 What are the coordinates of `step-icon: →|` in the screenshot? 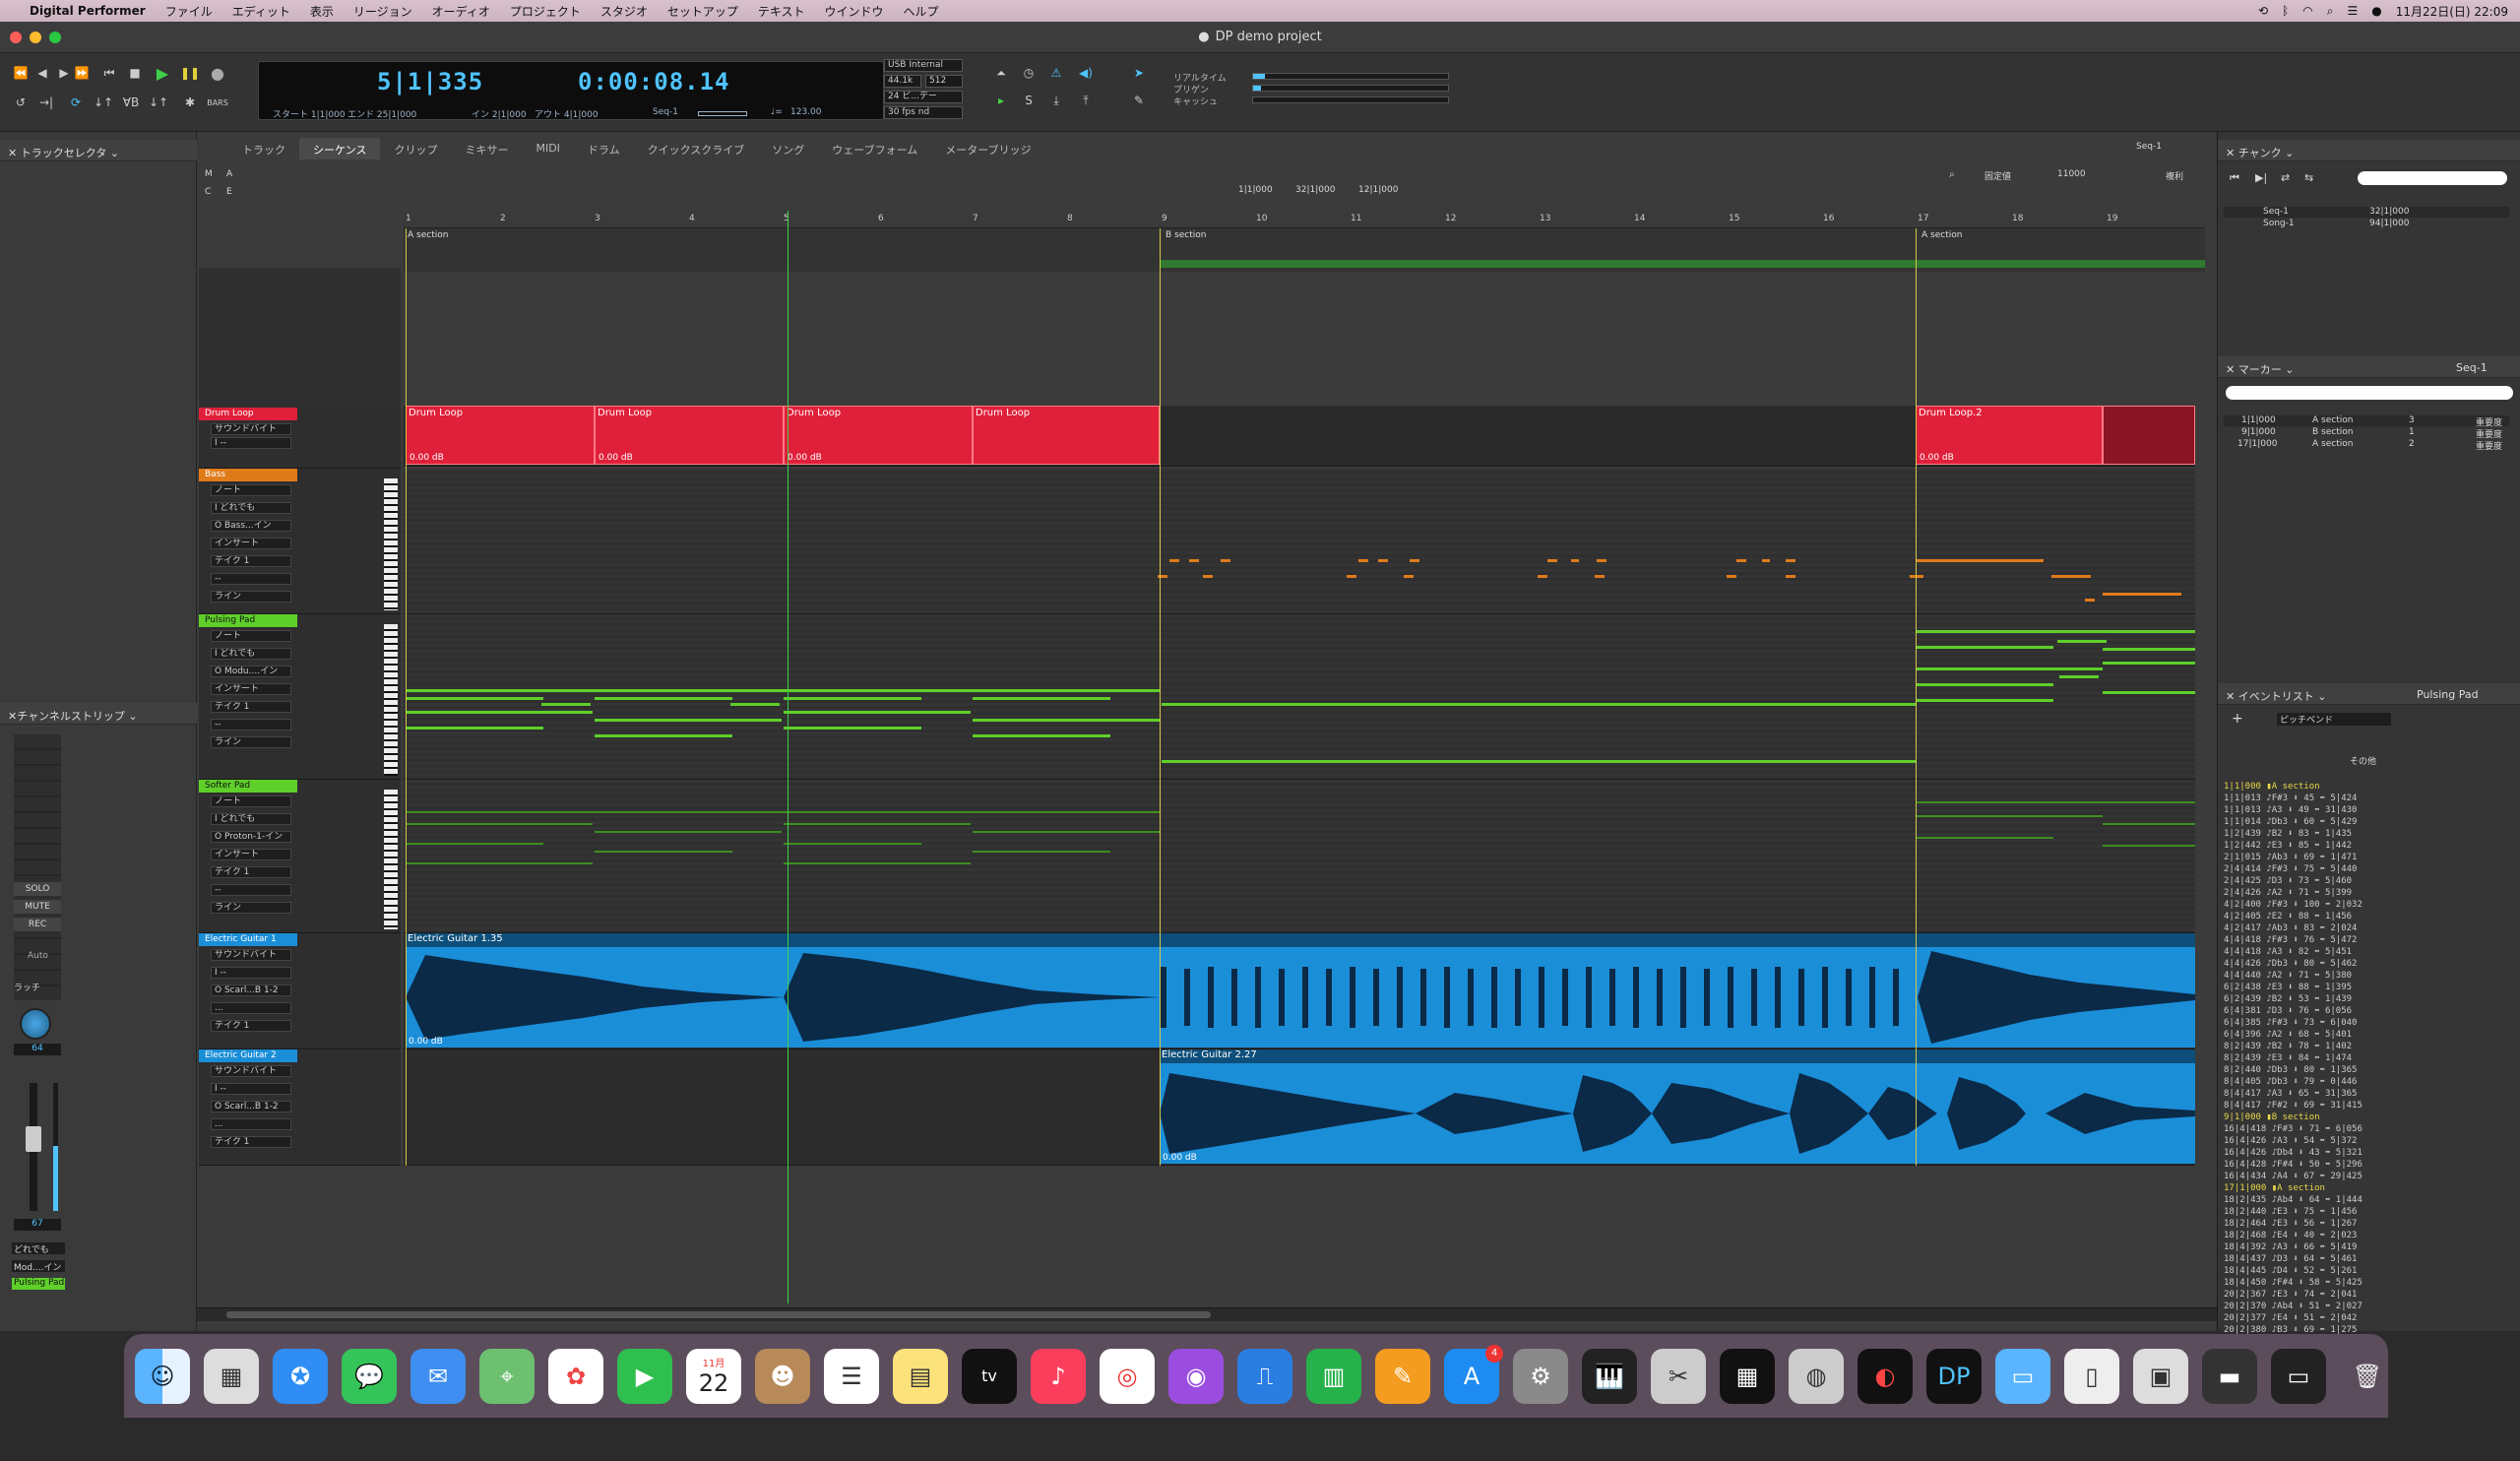 It's located at (46, 102).